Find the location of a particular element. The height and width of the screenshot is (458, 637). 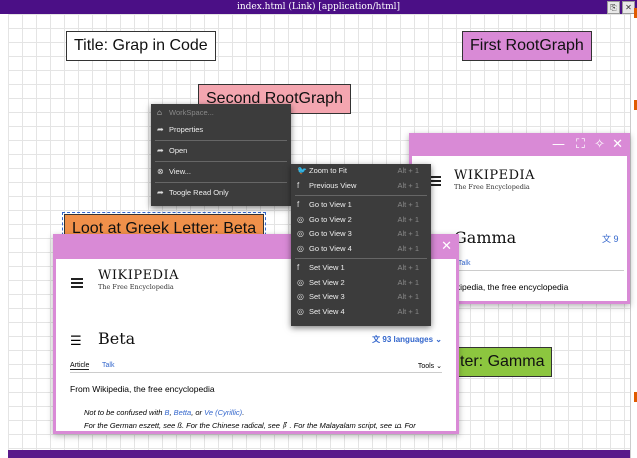

menu-item-set-view-2: ◎ Set View 2 Alt + 1 is located at coordinates (361, 283).